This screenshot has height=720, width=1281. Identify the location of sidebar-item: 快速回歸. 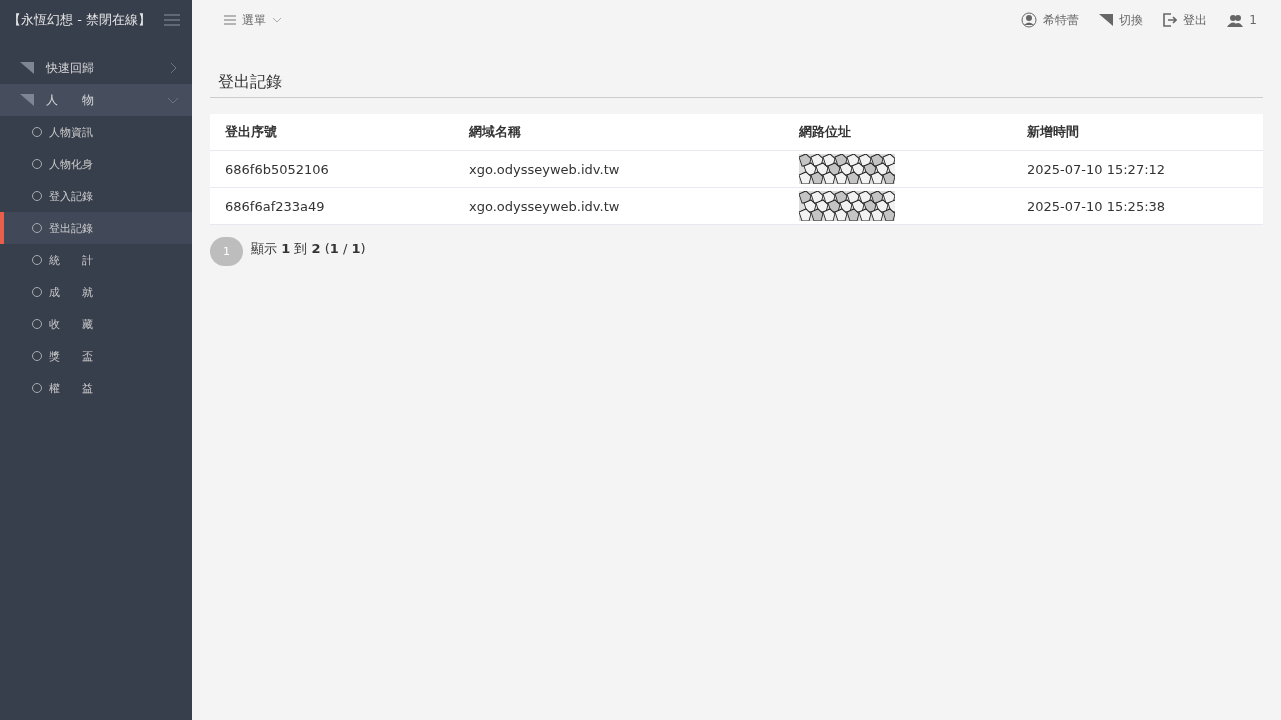
(96, 68).